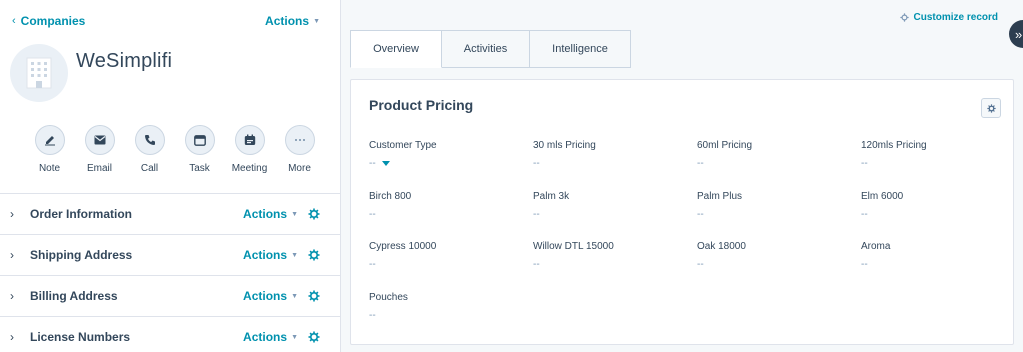 This screenshot has height=352, width=1023. I want to click on back-to-companies-link: ‹ Companies, so click(48, 21).